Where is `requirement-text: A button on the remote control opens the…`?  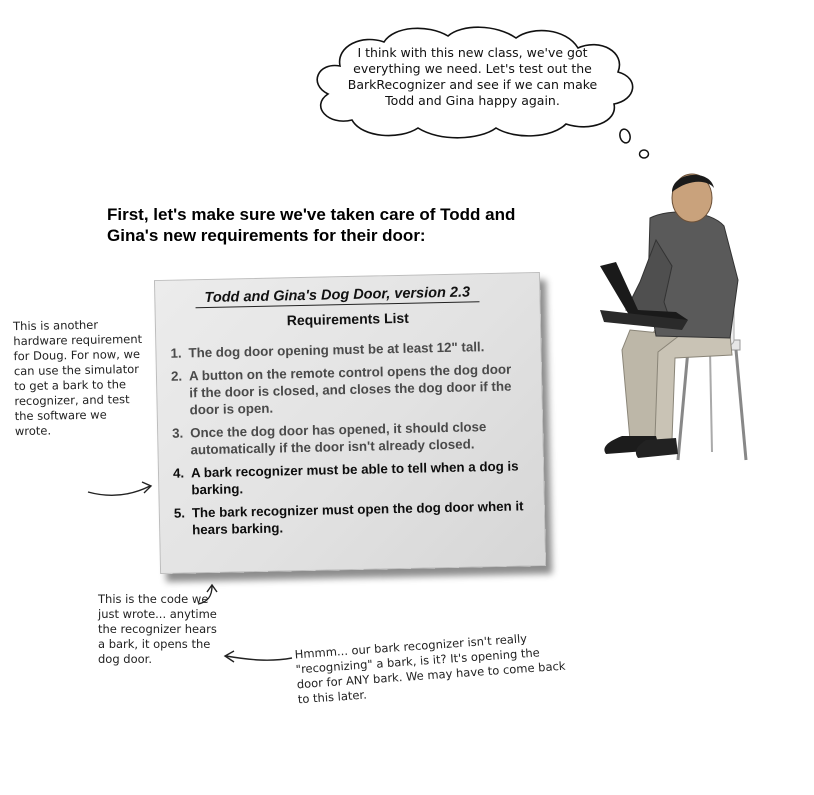 requirement-text: A button on the remote control opens the… is located at coordinates (350, 389).